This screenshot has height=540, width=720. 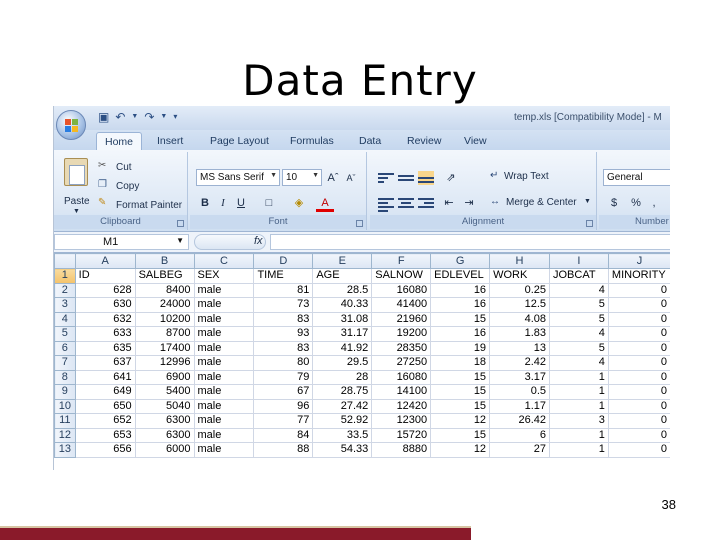 What do you see at coordinates (105, 377) in the screenshot?
I see `cell: 641` at bounding box center [105, 377].